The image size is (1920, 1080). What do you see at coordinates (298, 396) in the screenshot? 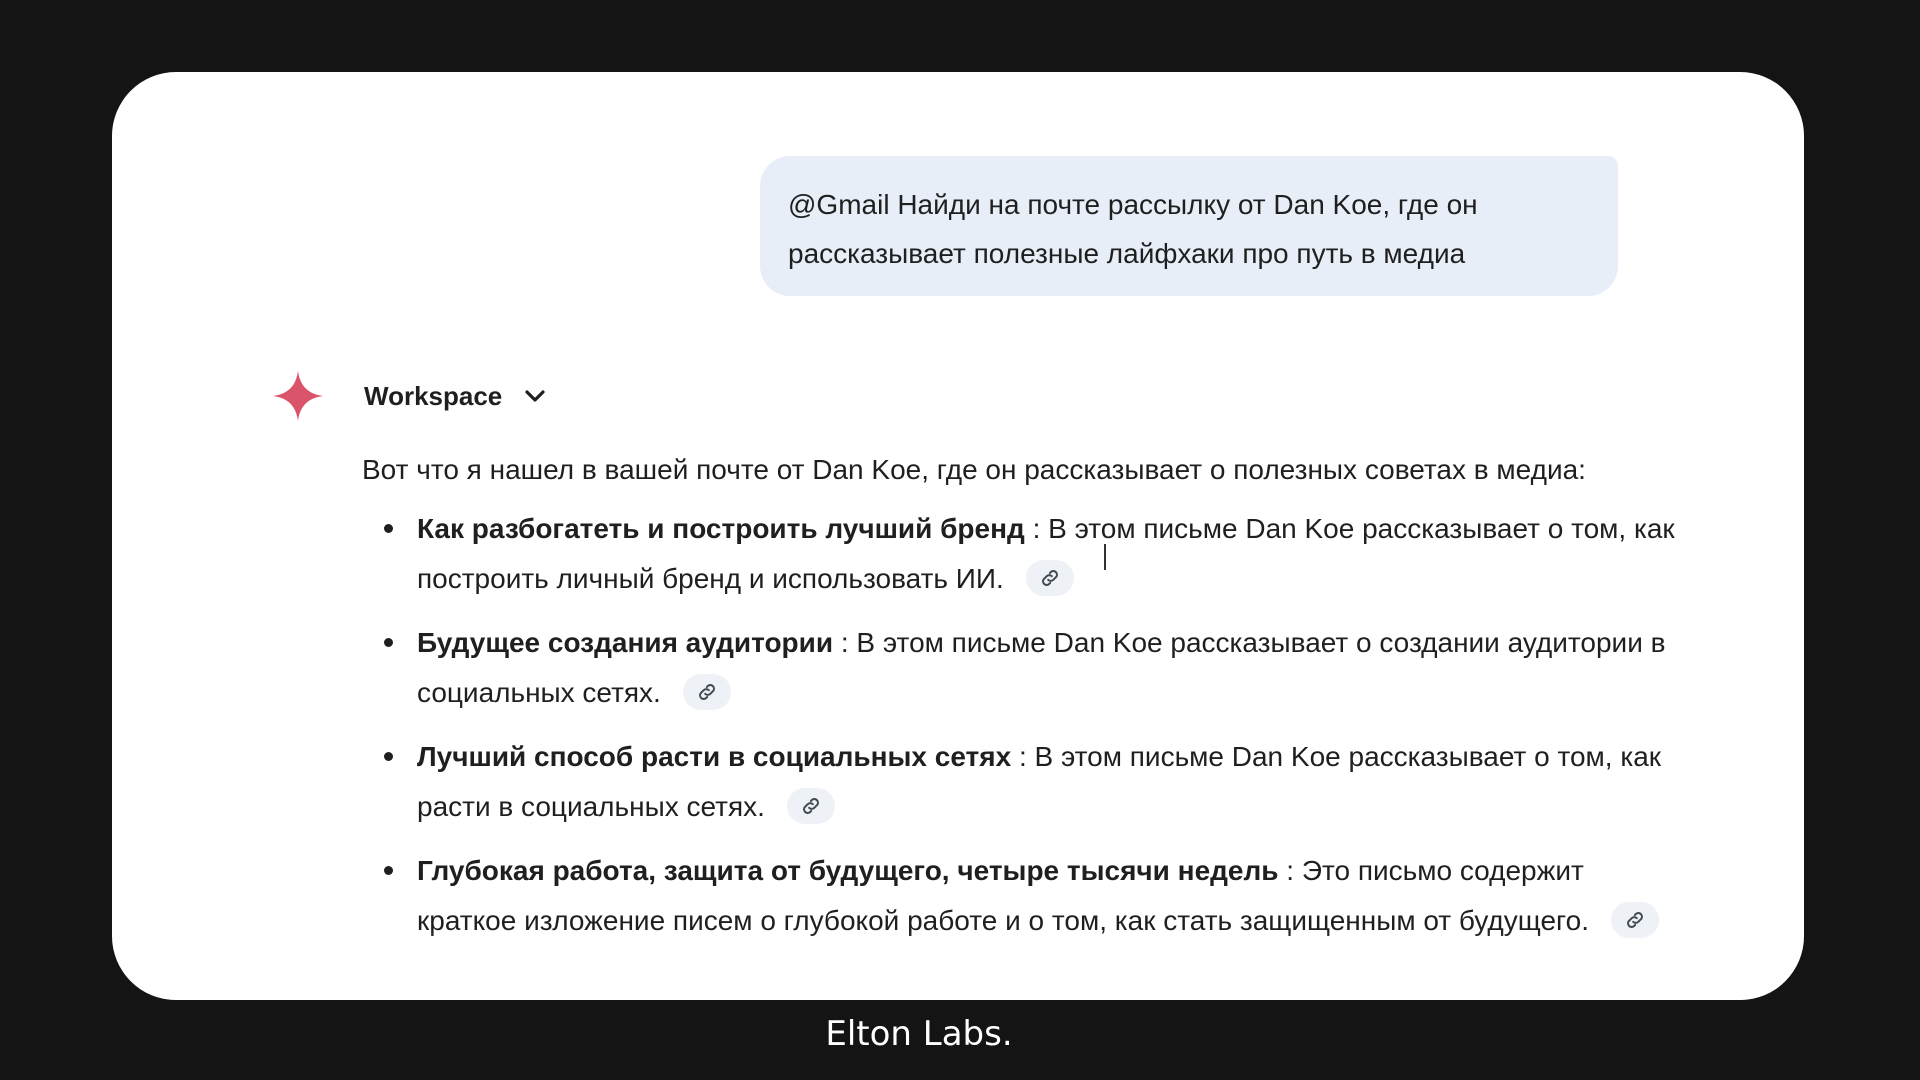
I see `gemini-sparkle-icon` at bounding box center [298, 396].